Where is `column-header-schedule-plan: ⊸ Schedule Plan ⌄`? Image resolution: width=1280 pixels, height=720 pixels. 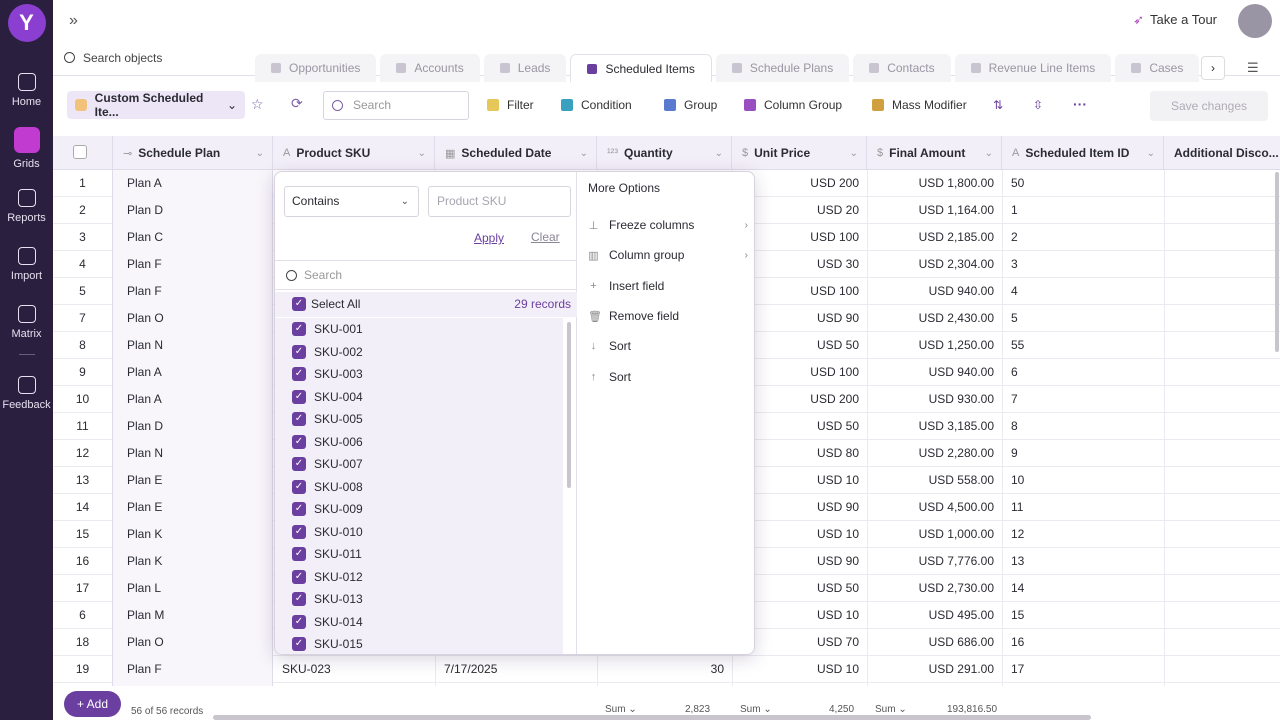
column-header-schedule-plan: ⊸ Schedule Plan ⌄ is located at coordinates (192, 153).